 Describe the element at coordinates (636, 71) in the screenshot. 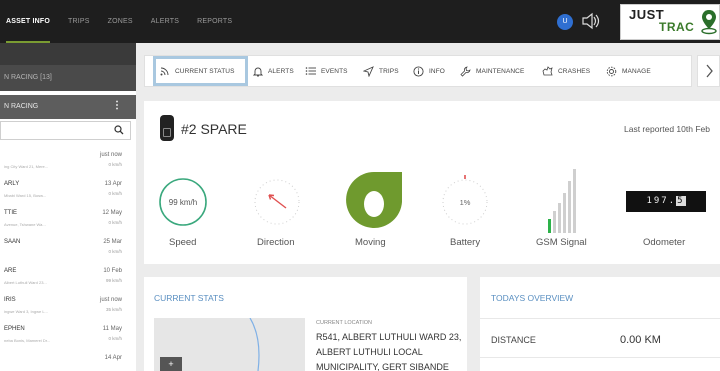

I see `tab-label: MANAGE` at that location.